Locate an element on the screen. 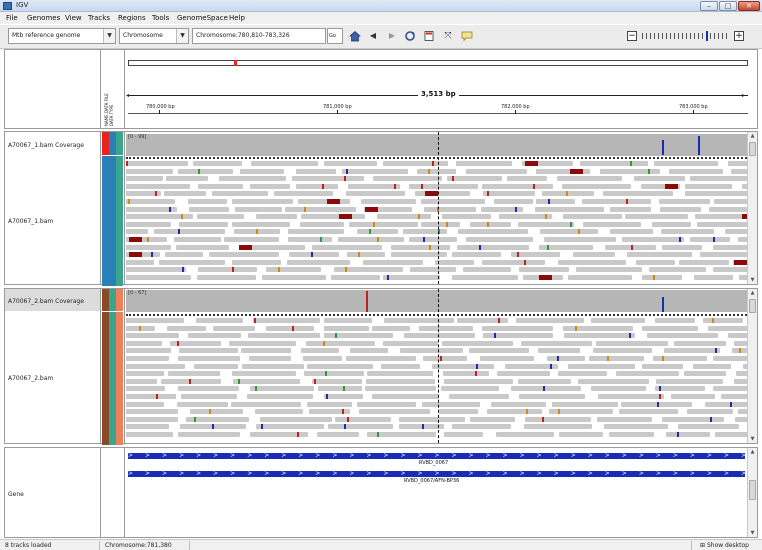 Image resolution: width=762 pixels, height=550 pixels. genome-dropdown: Mtb reference genome ▼ is located at coordinates (62, 36).